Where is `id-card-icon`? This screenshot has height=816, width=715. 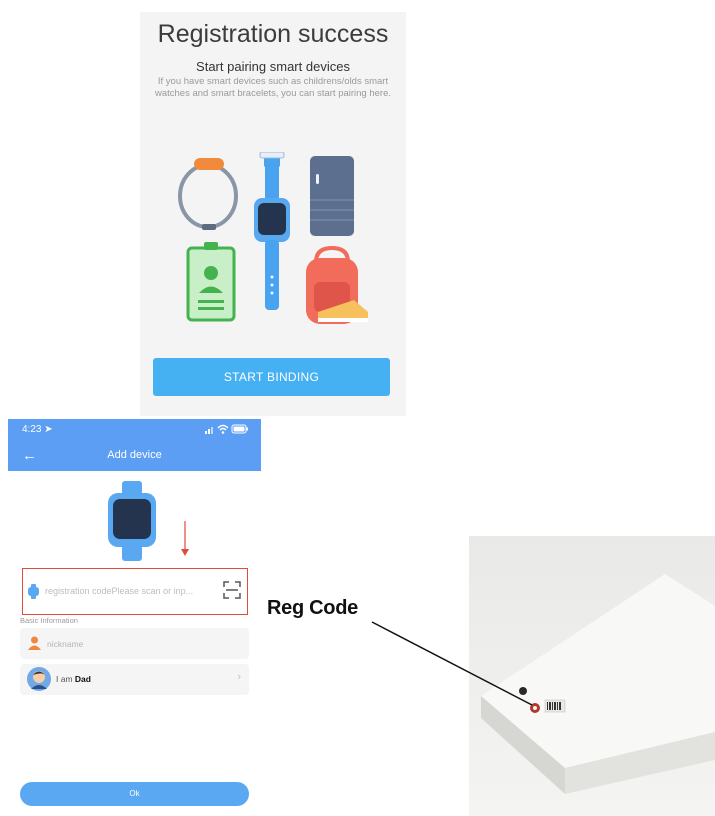
id-card-icon is located at coordinates (211, 282).